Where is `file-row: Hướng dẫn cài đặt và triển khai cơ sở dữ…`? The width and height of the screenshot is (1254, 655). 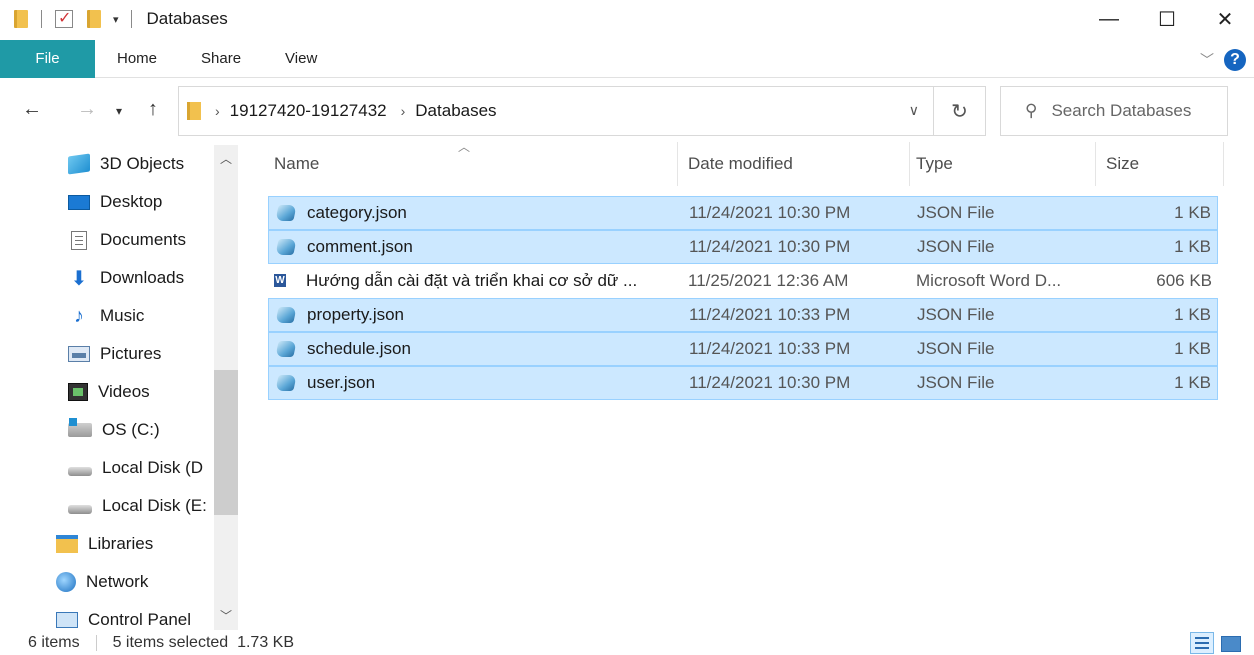
file-row: Hướng dẫn cài đặt và triển khai cơ sở dữ… is located at coordinates (743, 281).